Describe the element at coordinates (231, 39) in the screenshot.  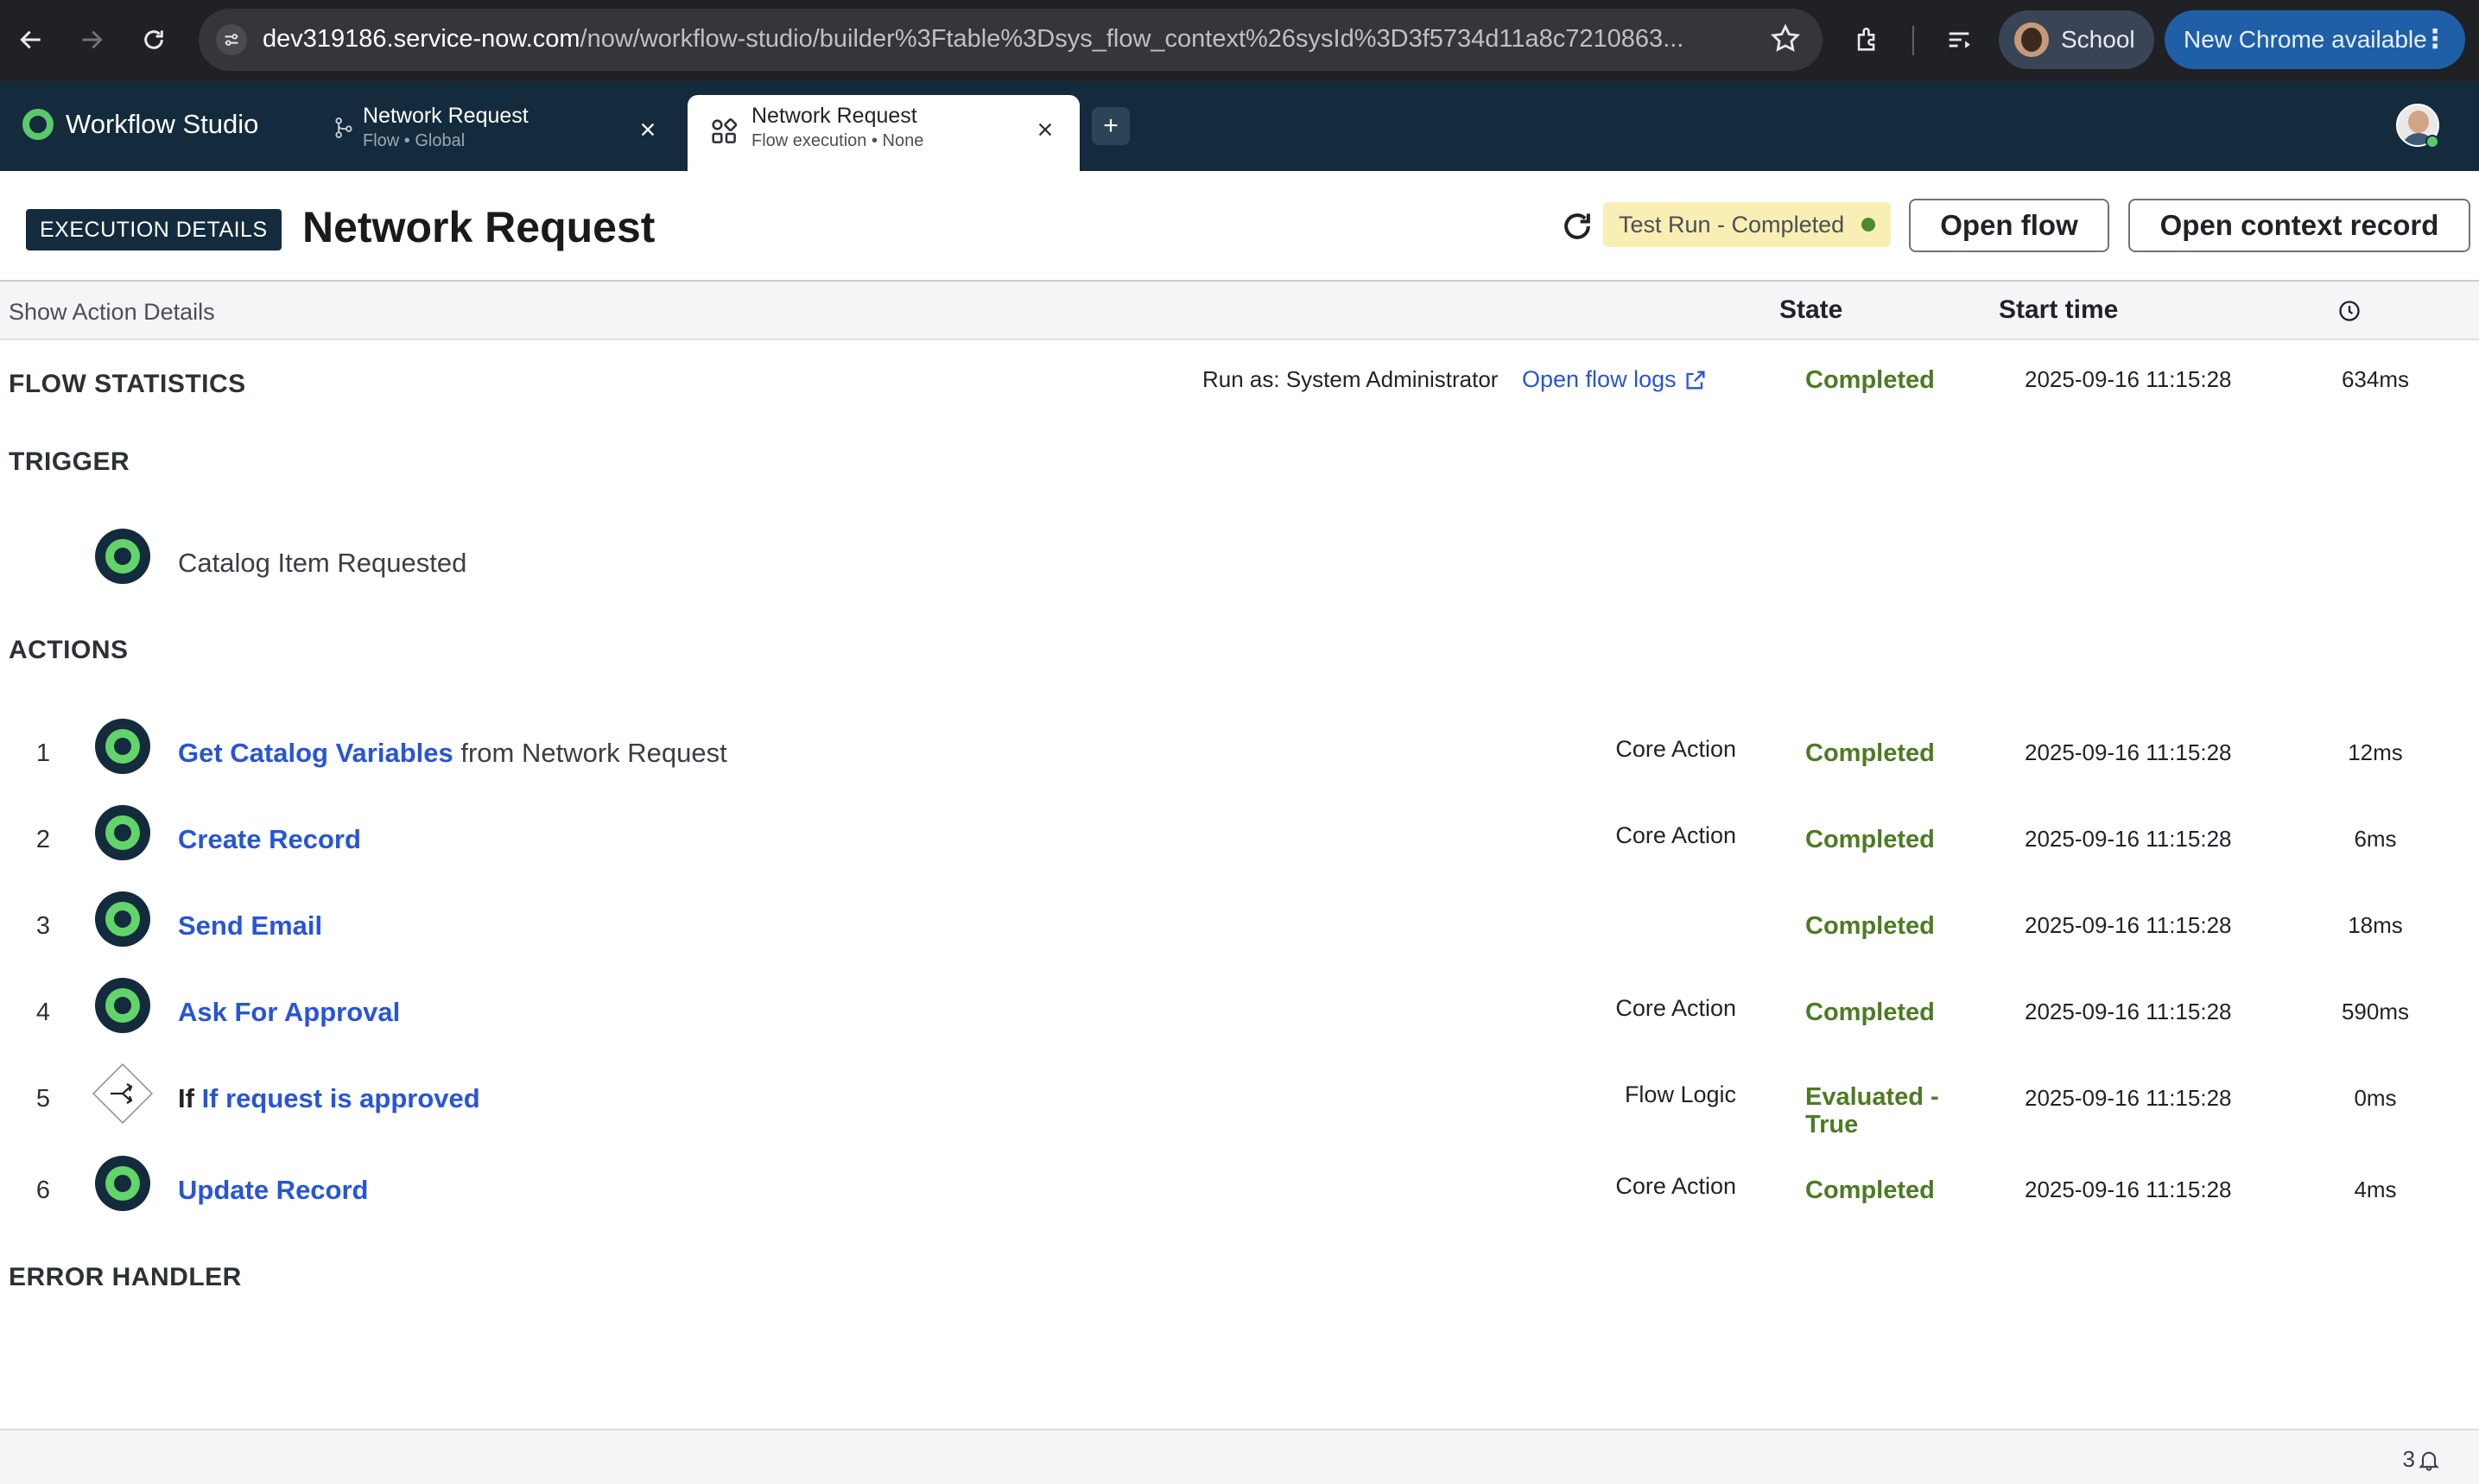
I see `site-settings-icon` at that location.